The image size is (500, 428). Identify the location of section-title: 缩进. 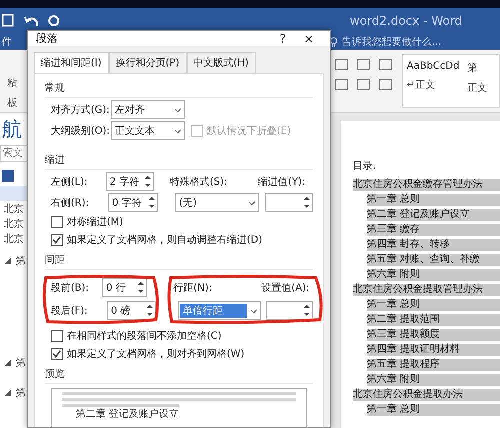
(179, 161).